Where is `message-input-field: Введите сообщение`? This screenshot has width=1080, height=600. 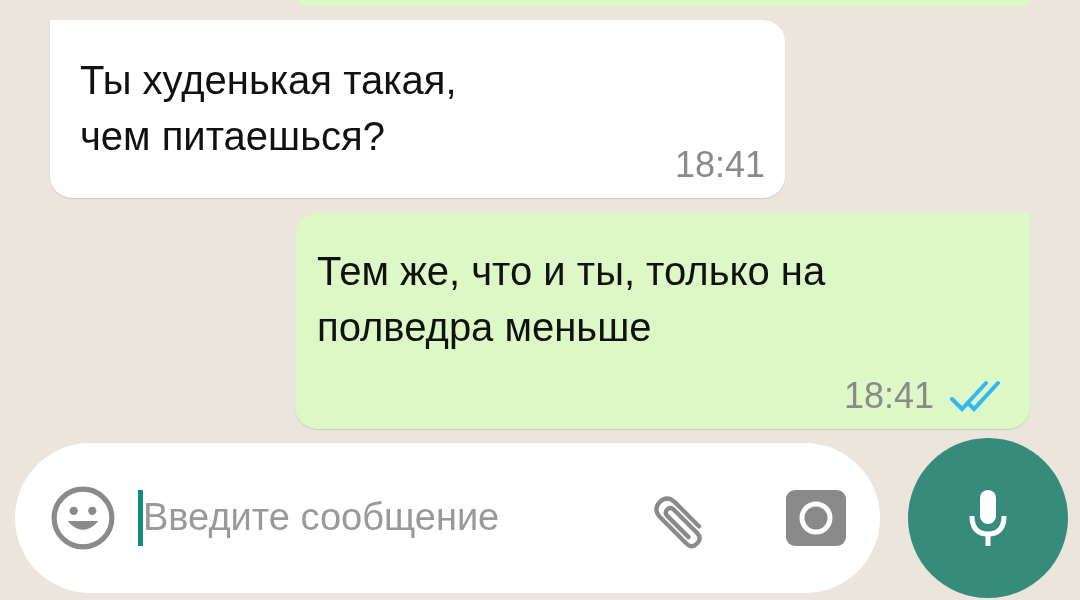 message-input-field: Введите сообщение is located at coordinates (389, 517).